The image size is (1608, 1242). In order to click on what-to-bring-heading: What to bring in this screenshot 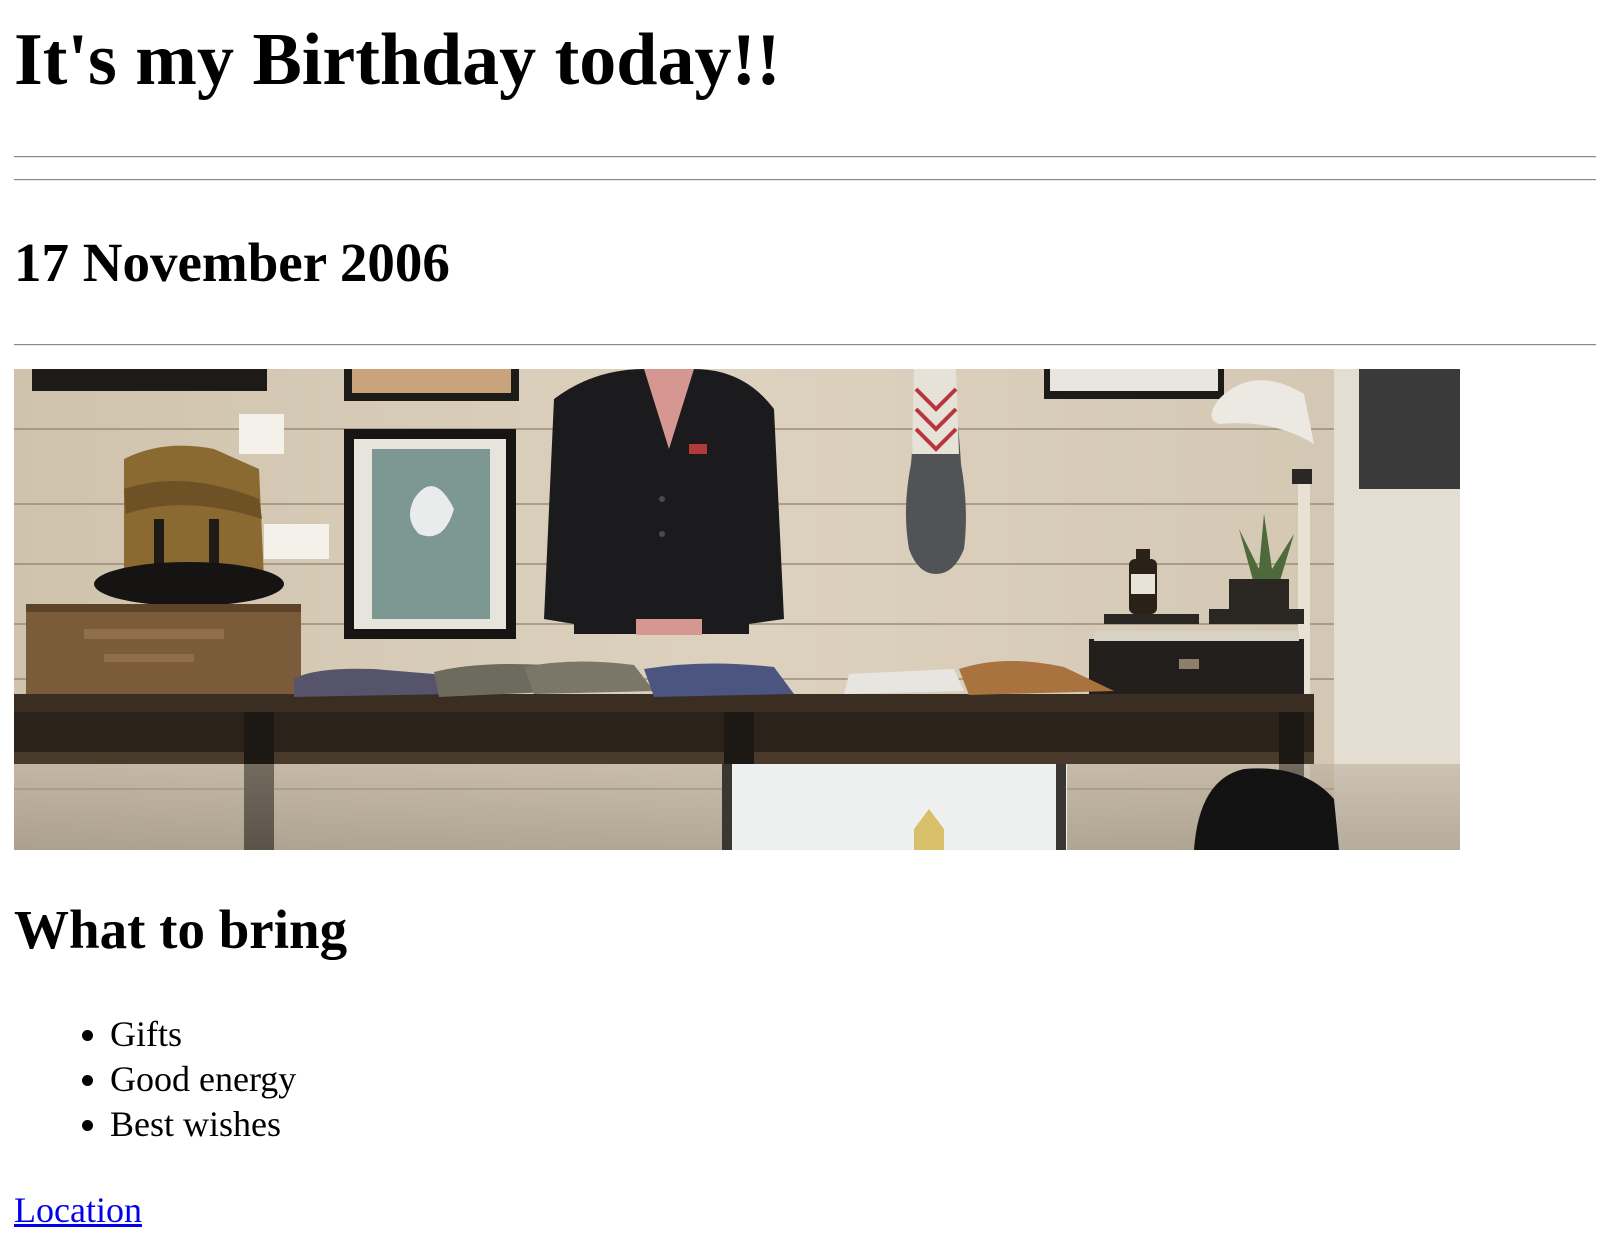, I will do `click(181, 929)`.